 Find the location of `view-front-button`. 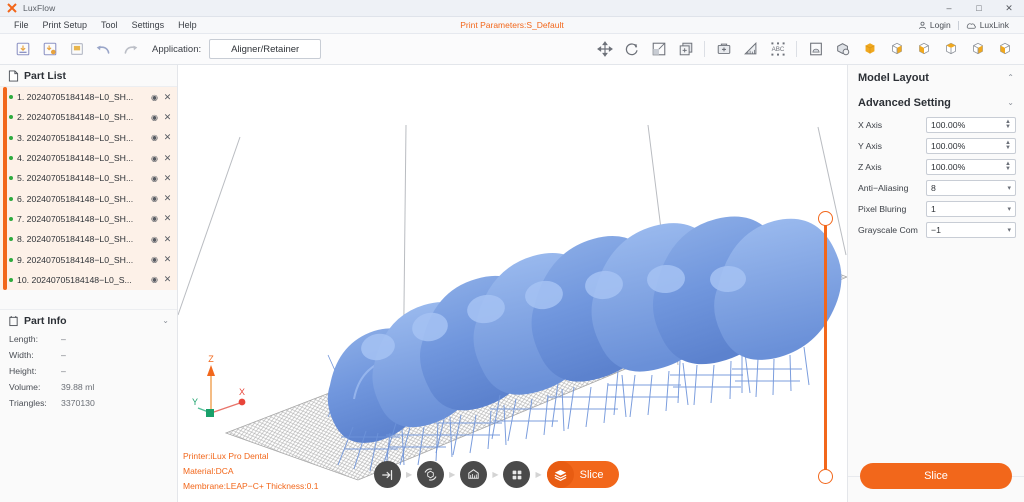

view-front-button is located at coordinates (896, 49).